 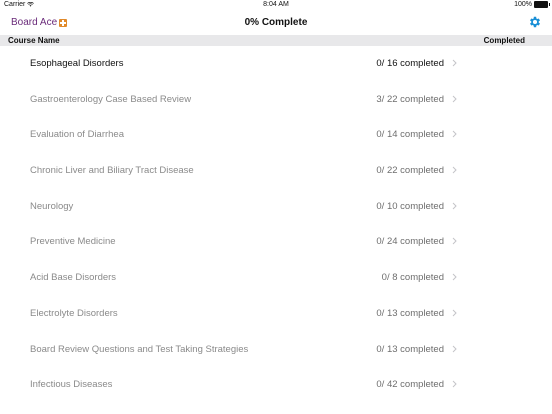 What do you see at coordinates (112, 171) in the screenshot?
I see `course-name: Chronic Liver and Biliary Tract Disease` at bounding box center [112, 171].